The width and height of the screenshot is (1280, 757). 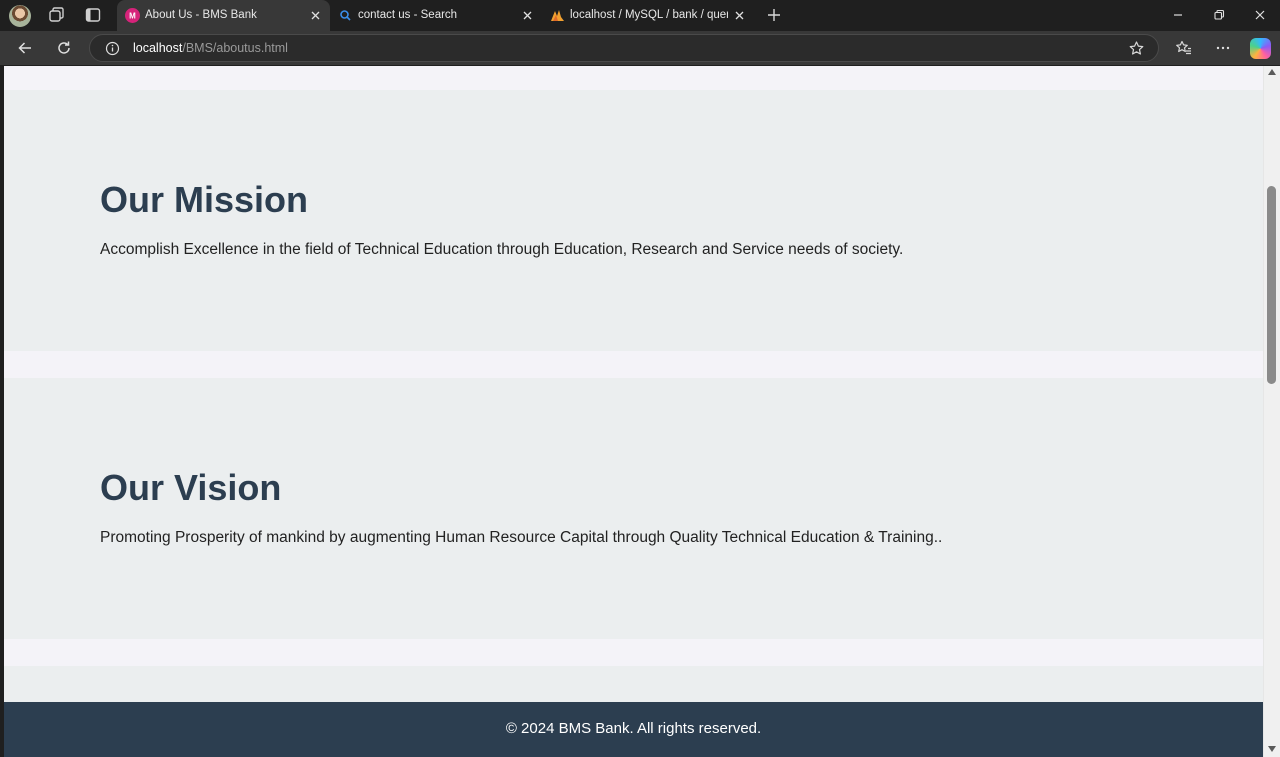 I want to click on restore-icon, so click(x=1219, y=15).